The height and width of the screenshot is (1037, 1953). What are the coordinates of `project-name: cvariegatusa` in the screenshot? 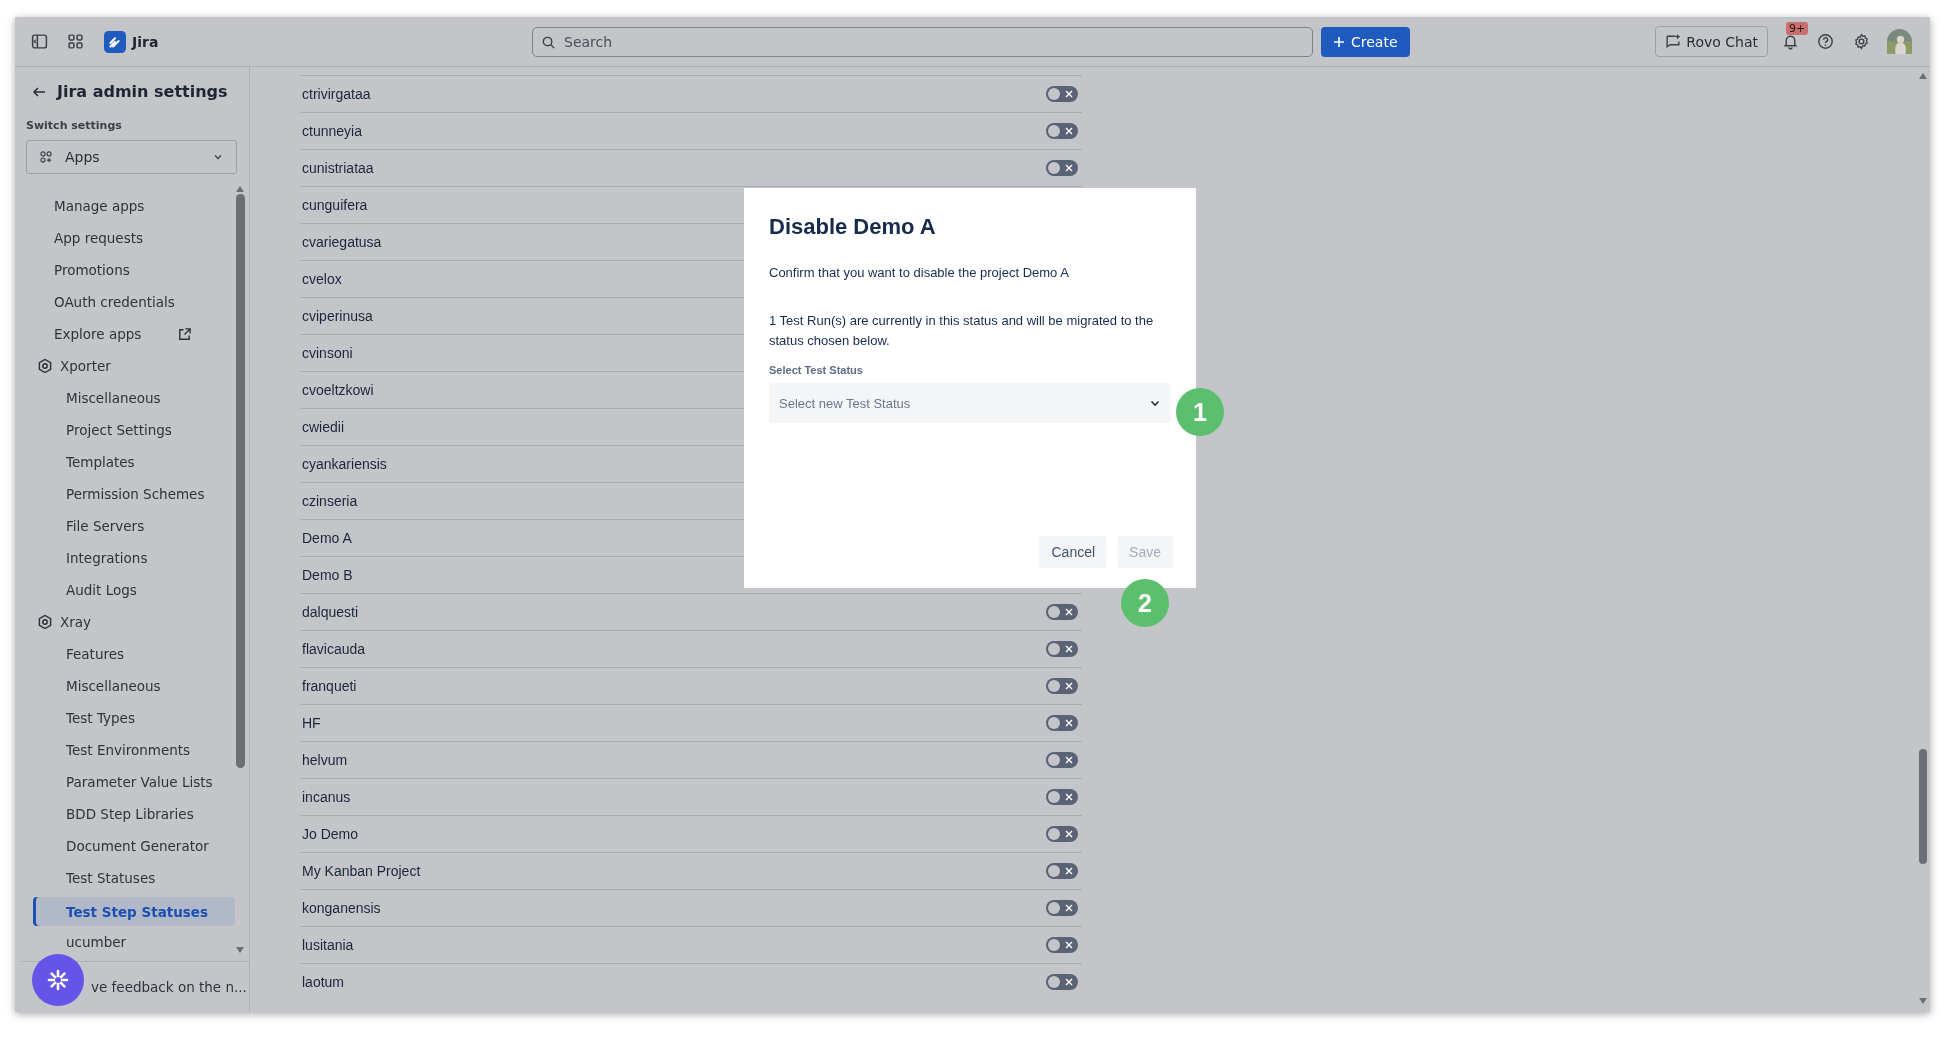 It's located at (342, 242).